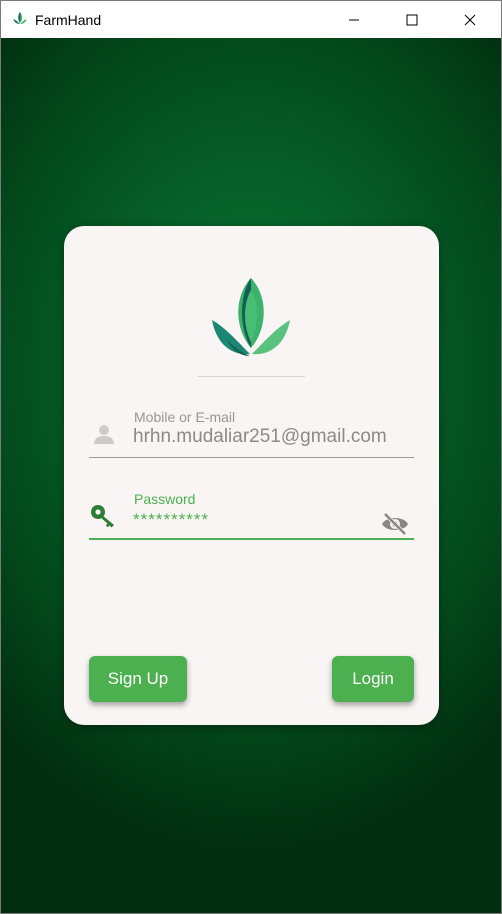 This screenshot has width=502, height=914. I want to click on email-input: hrhn.mudaliar251@gmail.com, so click(266, 437).